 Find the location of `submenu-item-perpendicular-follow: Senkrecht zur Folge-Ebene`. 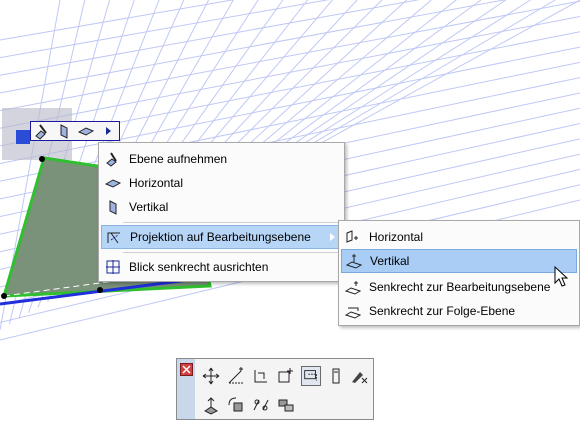

submenu-item-perpendicular-follow: Senkrecht zur Folge-Ebene is located at coordinates (459, 311).